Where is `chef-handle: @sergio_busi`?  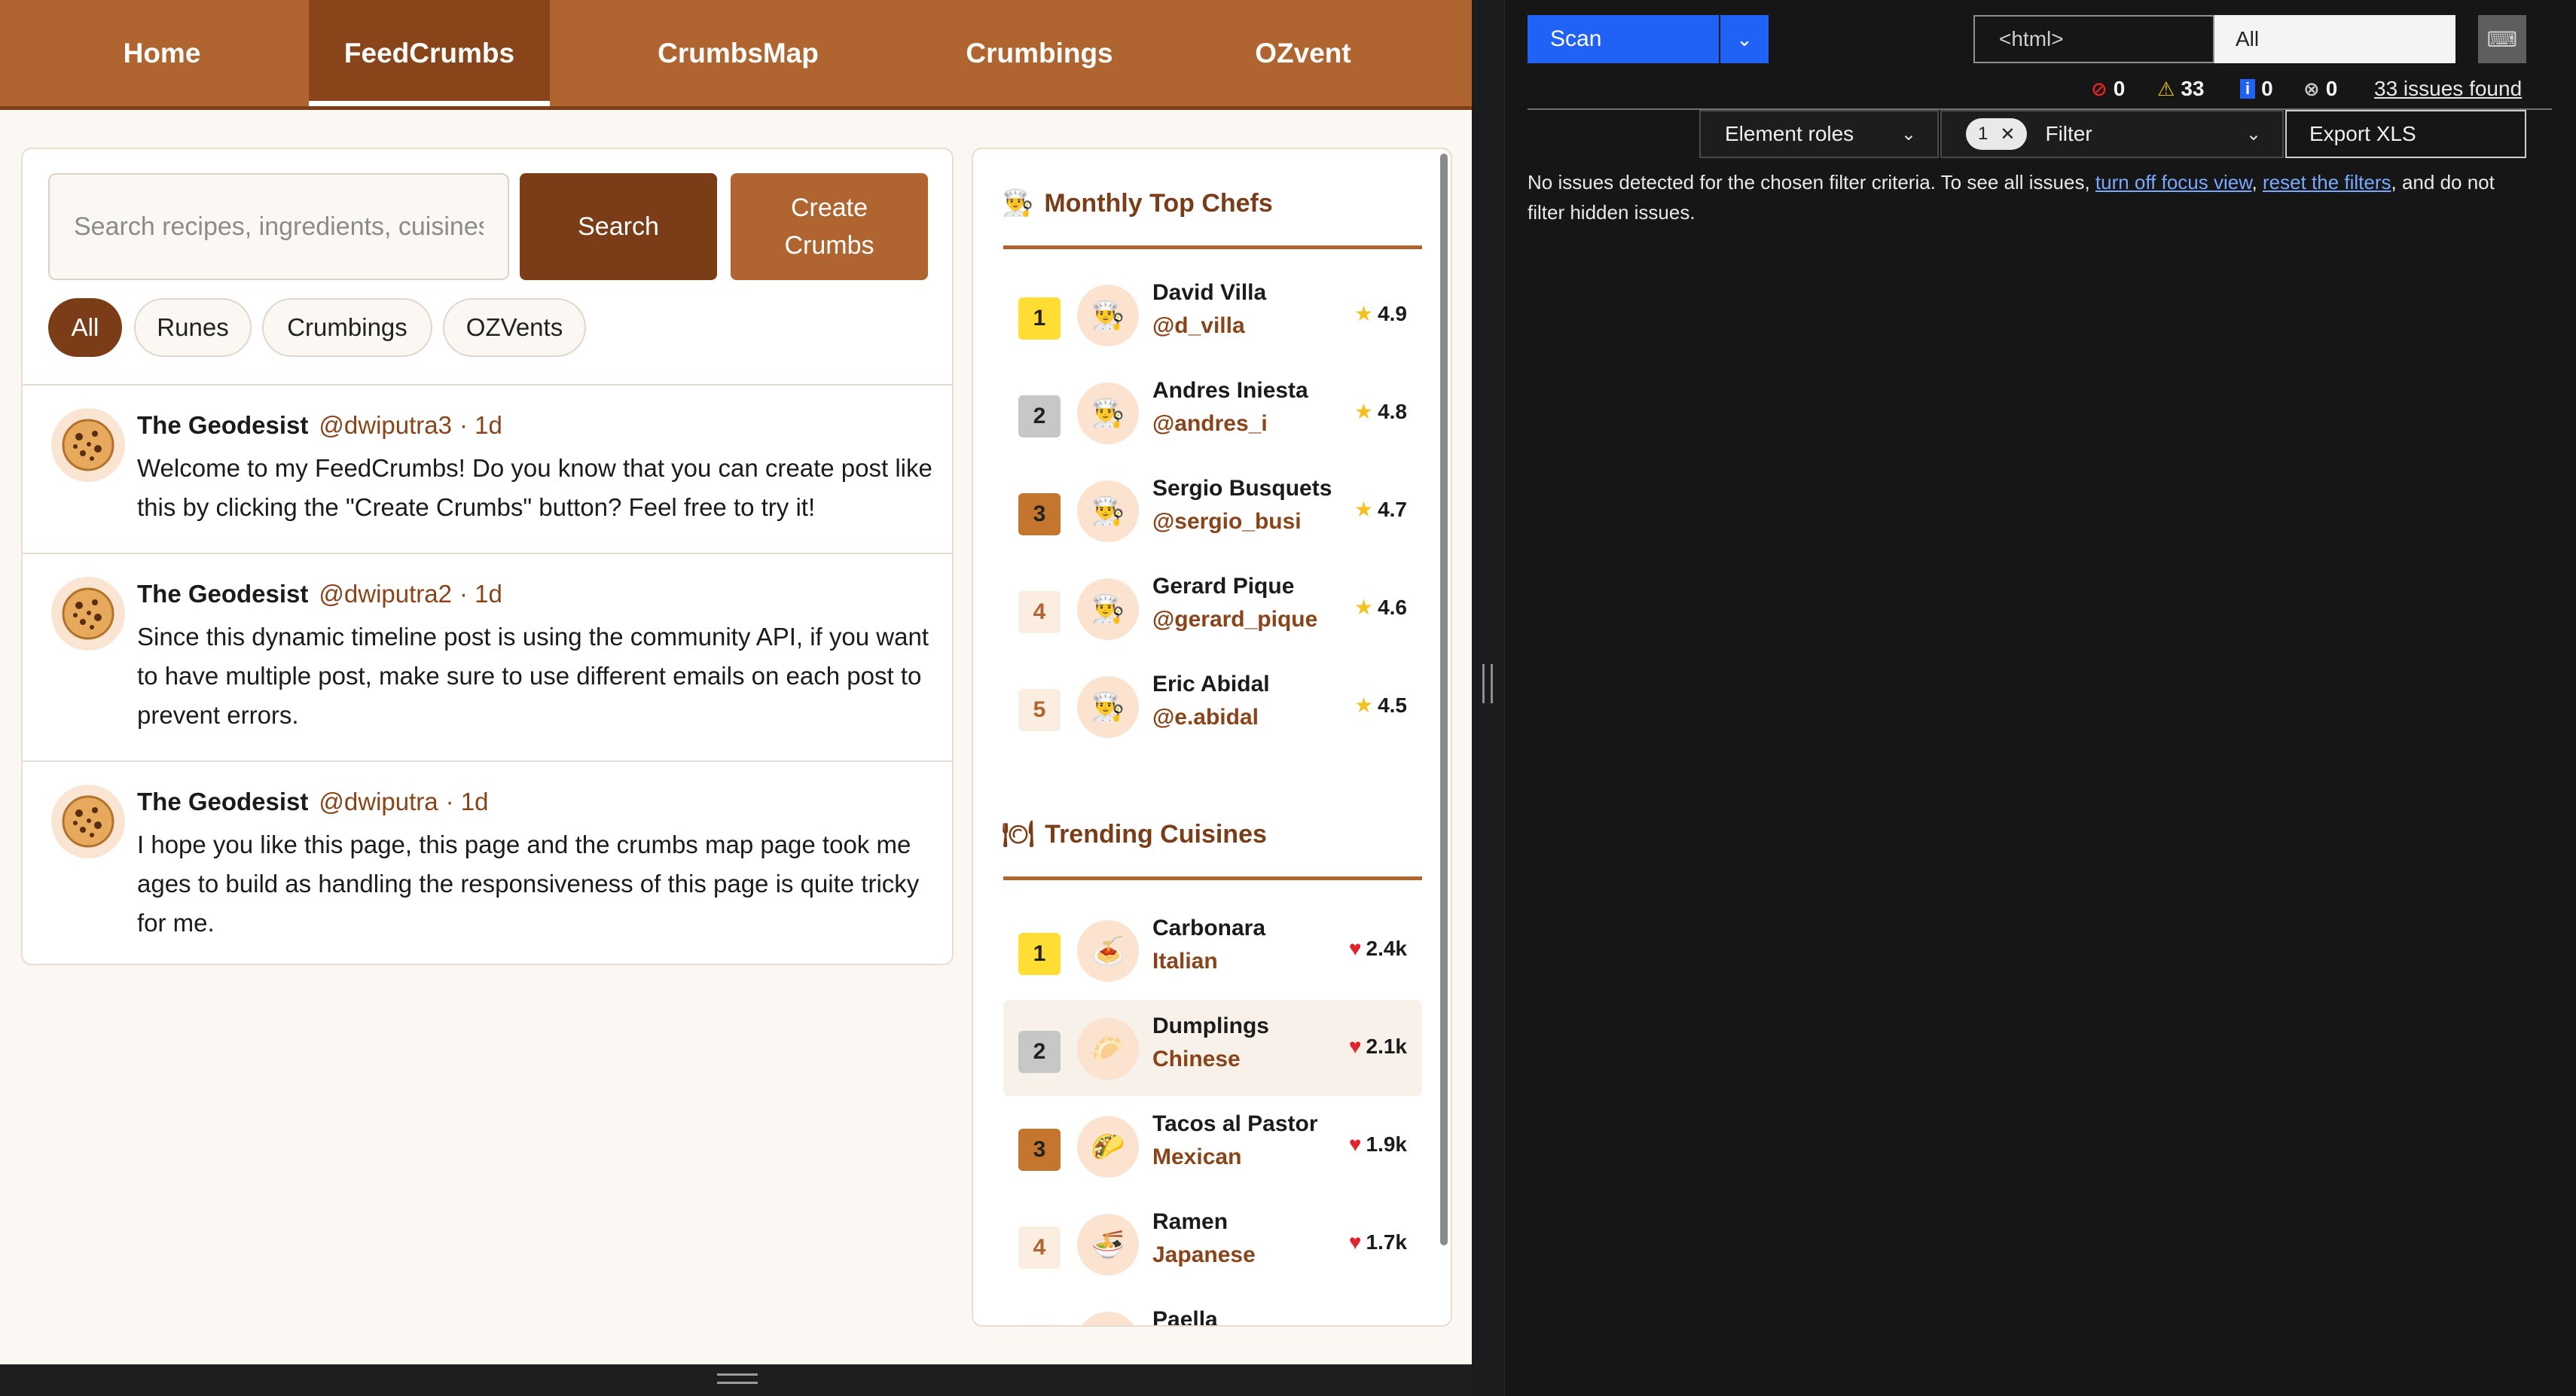 chef-handle: @sergio_busi is located at coordinates (1227, 522).